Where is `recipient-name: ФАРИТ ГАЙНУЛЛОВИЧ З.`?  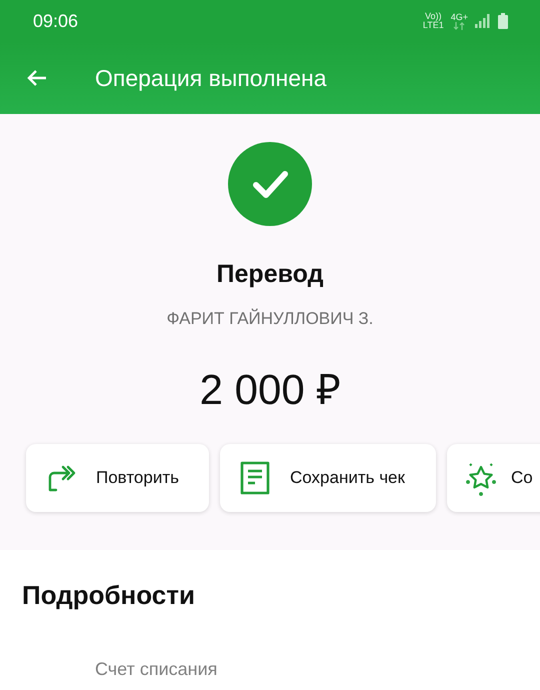
recipient-name: ФАРИТ ГАЙНУЛЛОВИЧ З. is located at coordinates (270, 319).